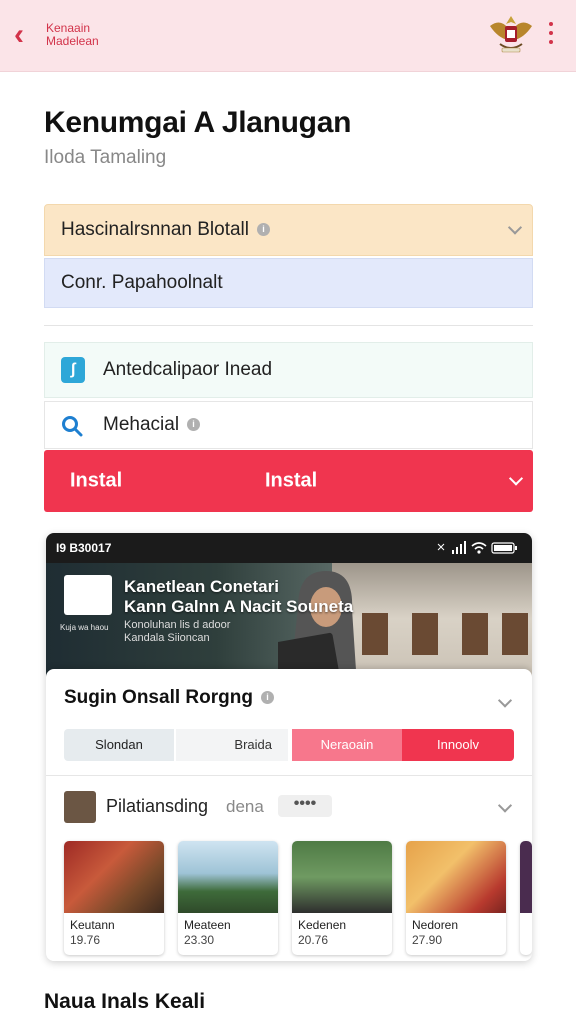 The width and height of the screenshot is (576, 1024). Describe the element at coordinates (88, 595) in the screenshot. I see `profile-thumbnail` at that location.